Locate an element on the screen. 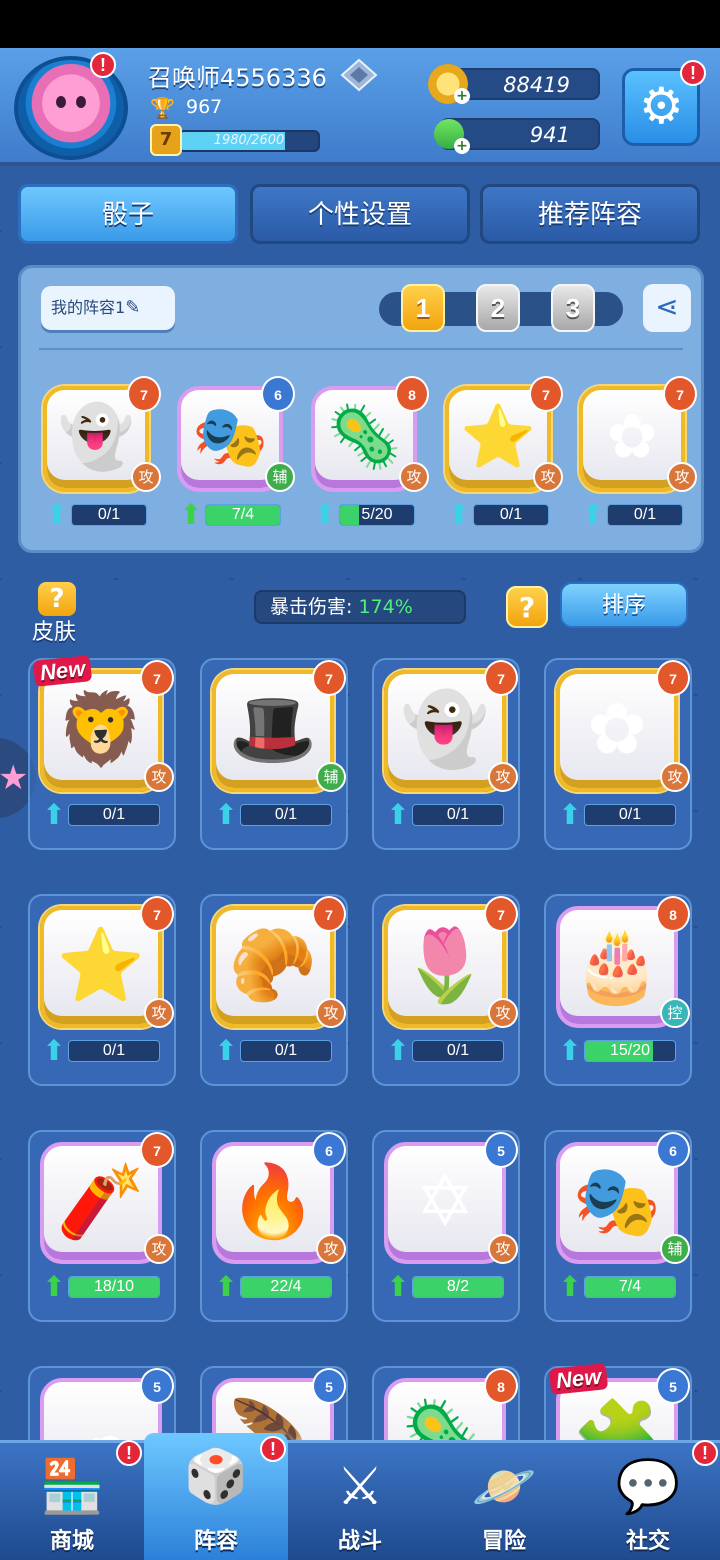 The height and width of the screenshot is (1560, 720). nav-label: 阵容 is located at coordinates (215, 1541).